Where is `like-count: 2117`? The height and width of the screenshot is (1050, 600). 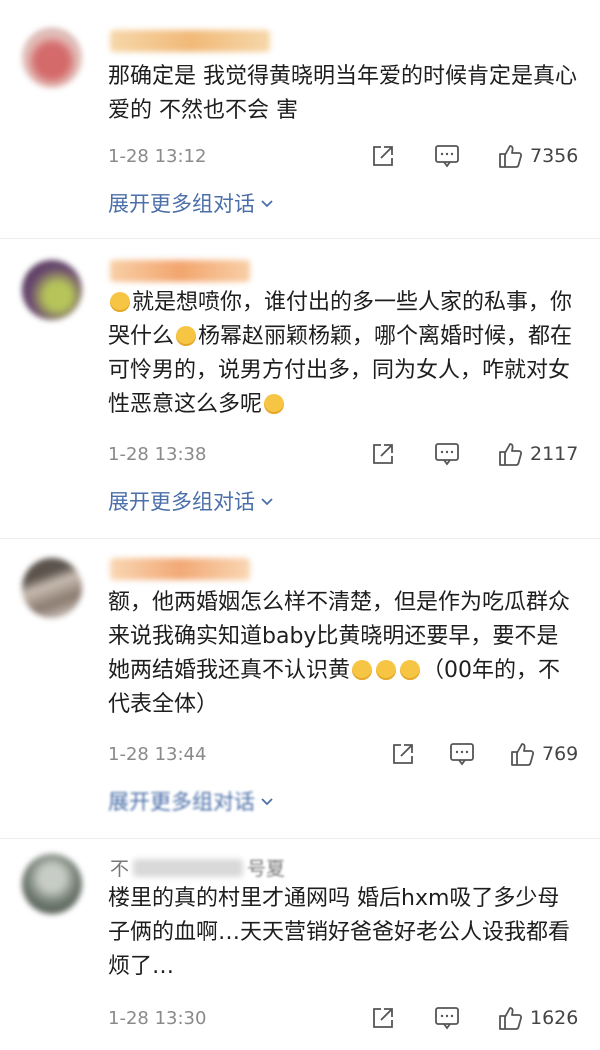
like-count: 2117 is located at coordinates (554, 454).